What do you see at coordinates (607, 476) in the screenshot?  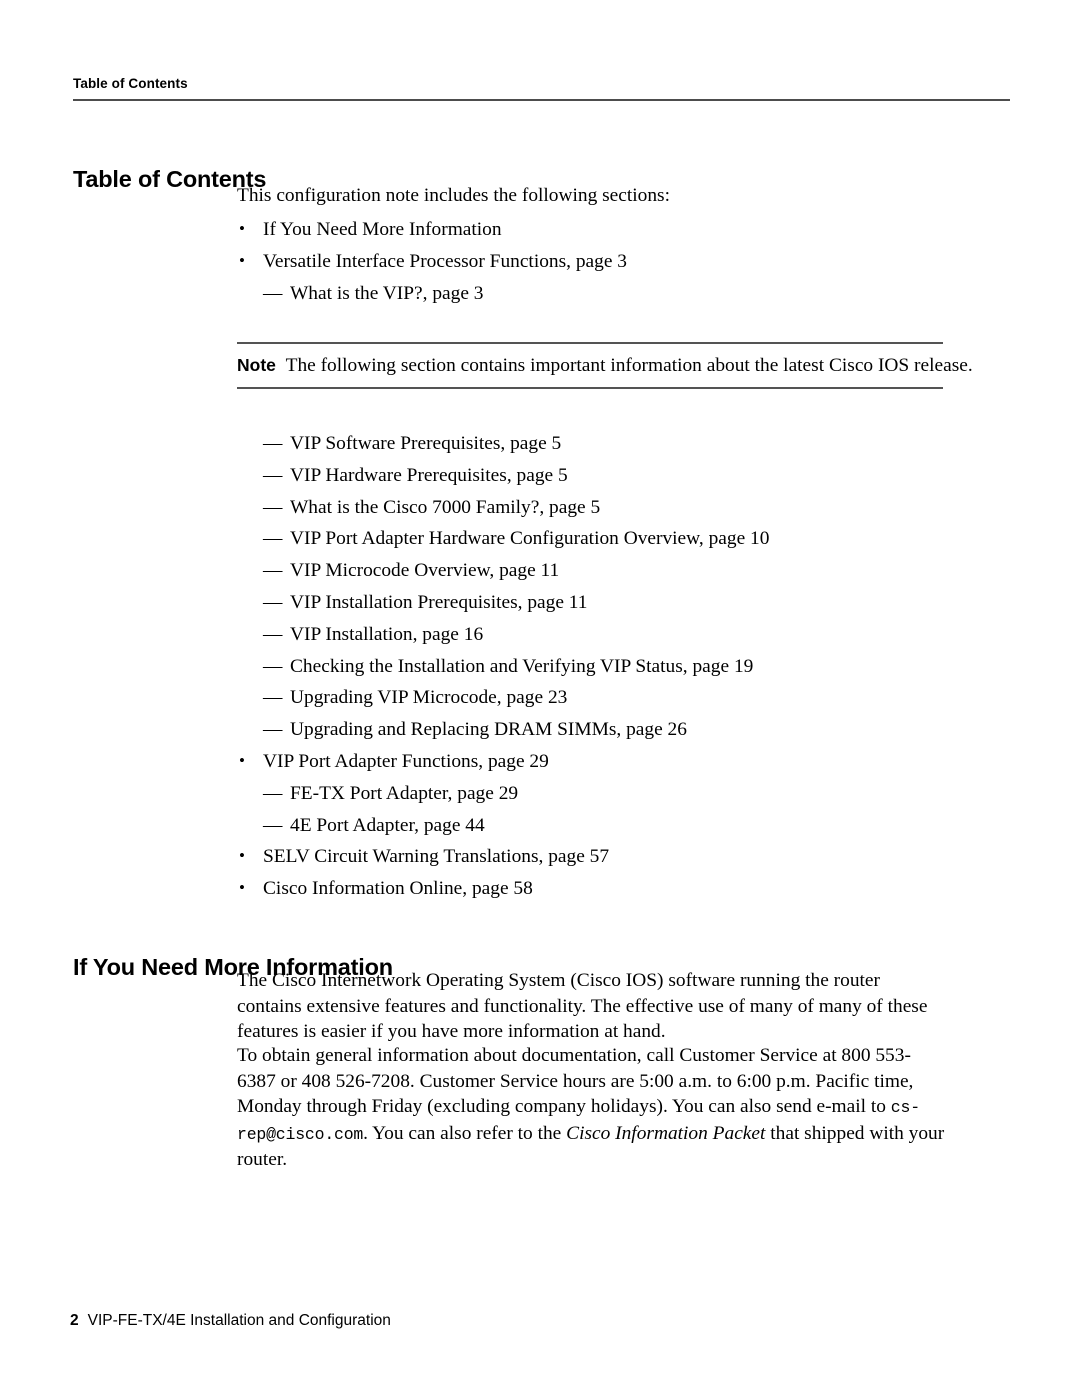 I see `toc-entry: — VIP Hardware Prerequisites, page 5` at bounding box center [607, 476].